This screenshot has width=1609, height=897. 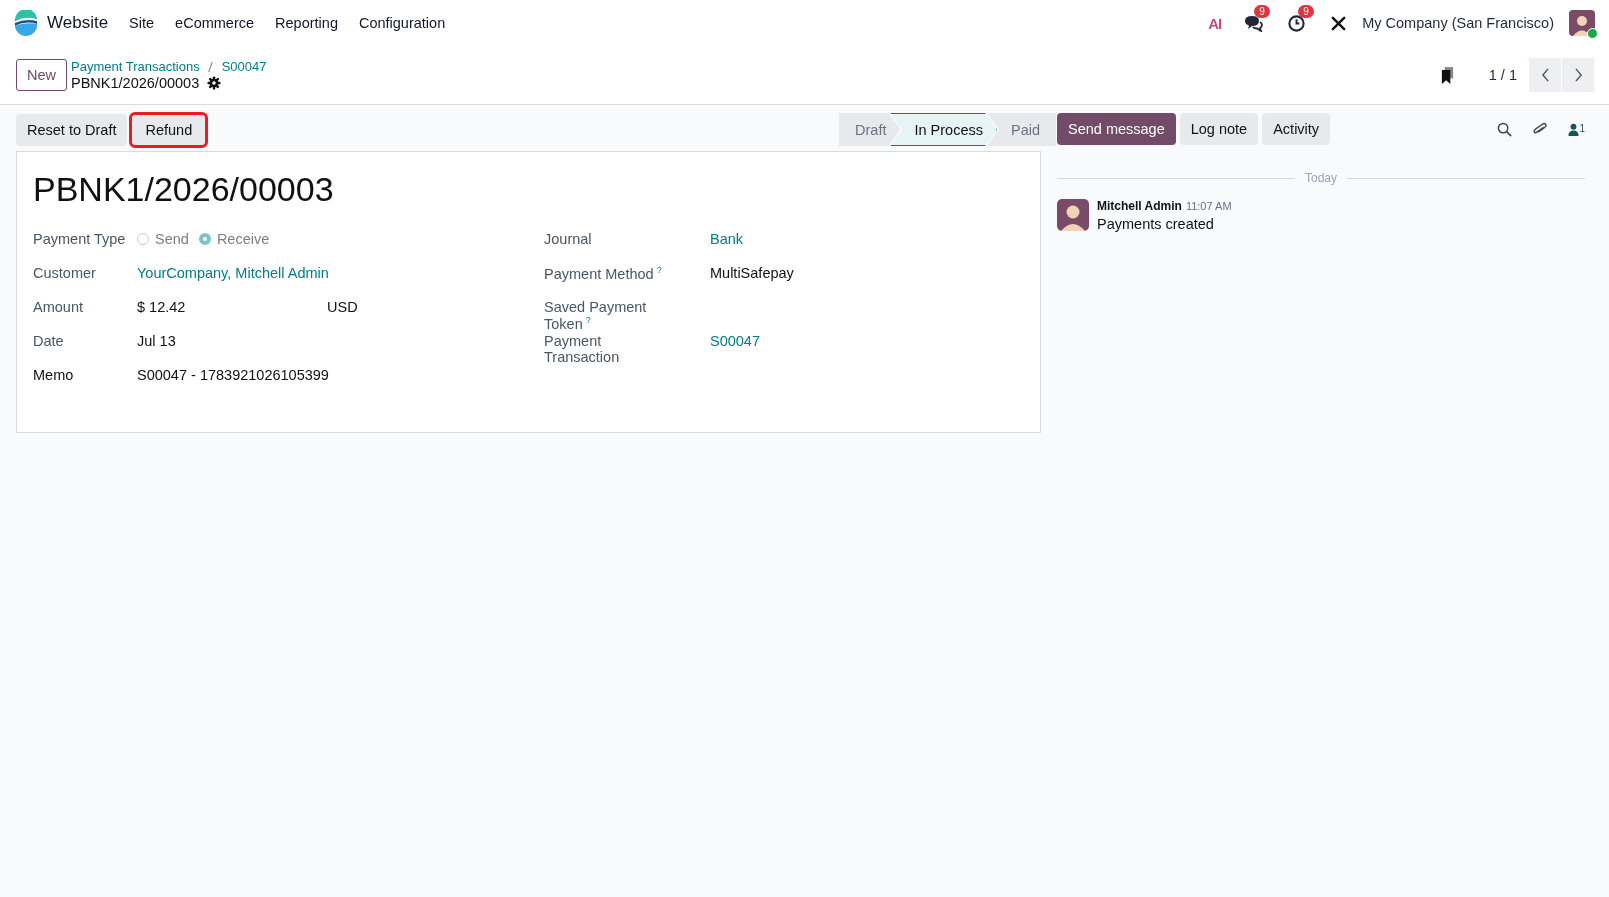 I want to click on ai-button: AI, so click(x=1215, y=23).